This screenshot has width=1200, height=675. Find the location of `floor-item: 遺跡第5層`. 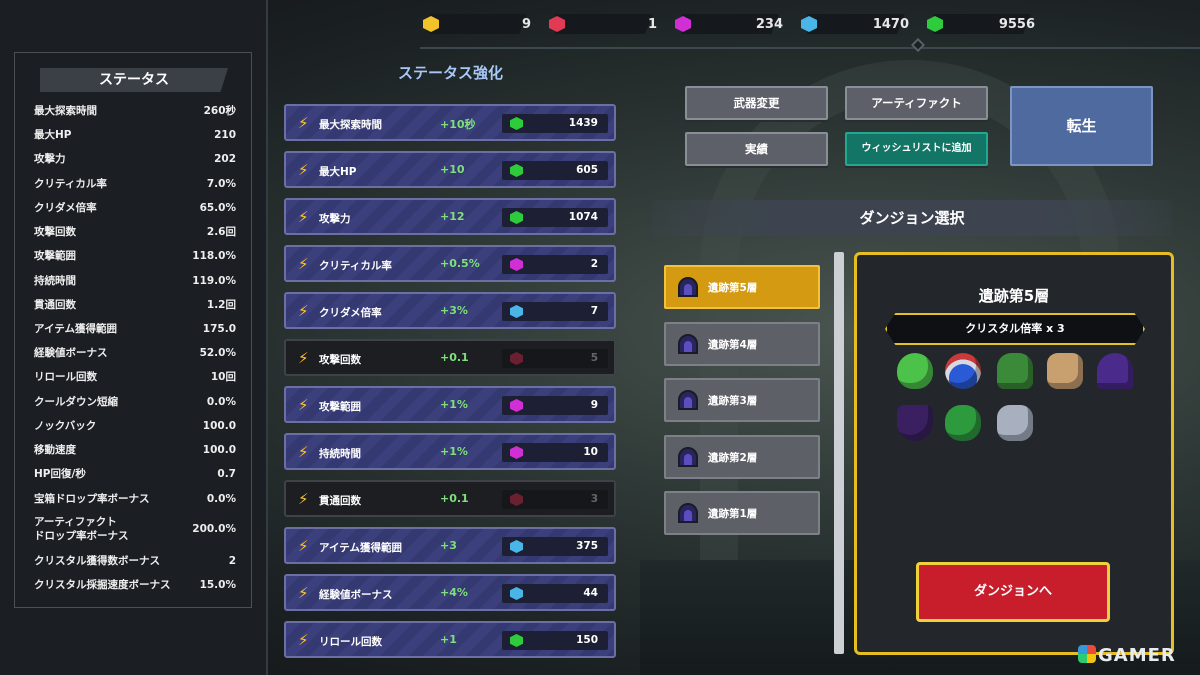

floor-item: 遺跡第5層 is located at coordinates (742, 287).